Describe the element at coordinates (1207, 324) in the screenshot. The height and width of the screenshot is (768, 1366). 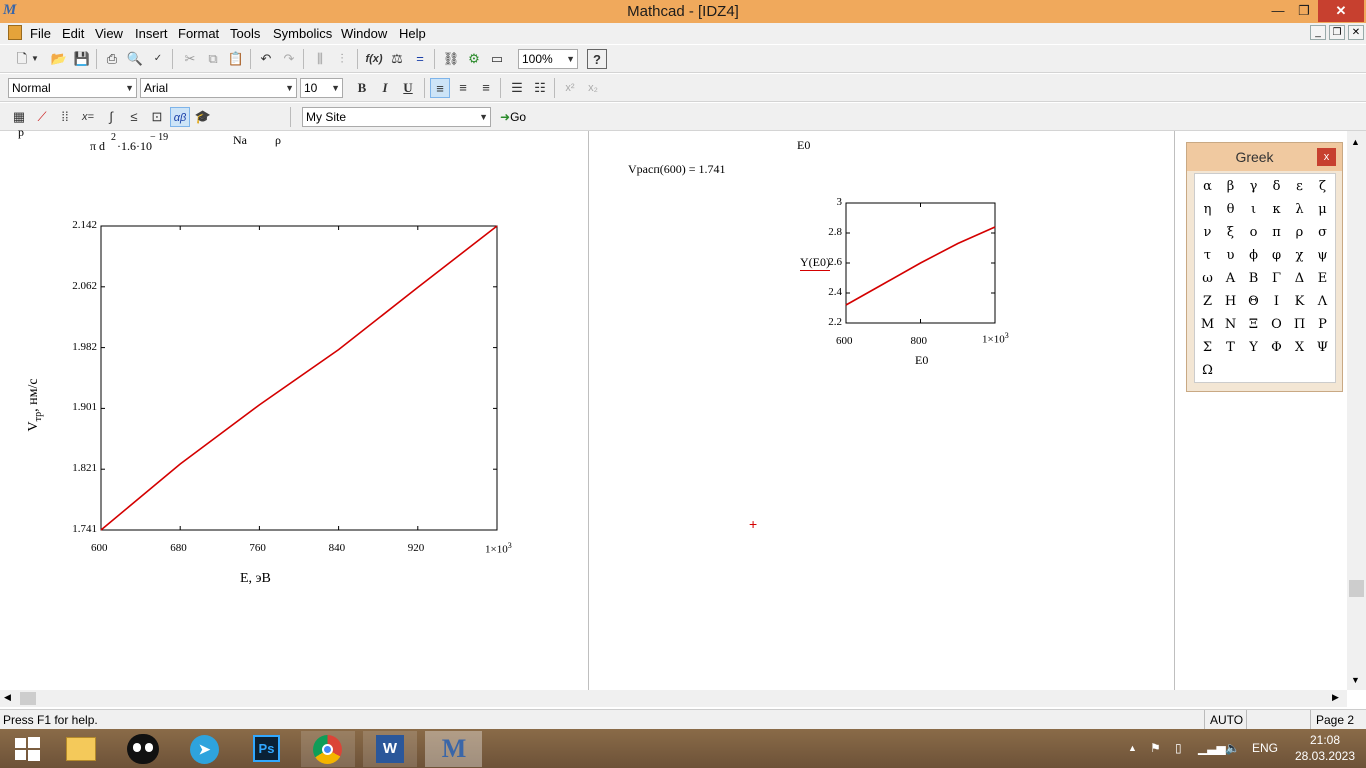
I see `greek-letter-button: Μ` at that location.